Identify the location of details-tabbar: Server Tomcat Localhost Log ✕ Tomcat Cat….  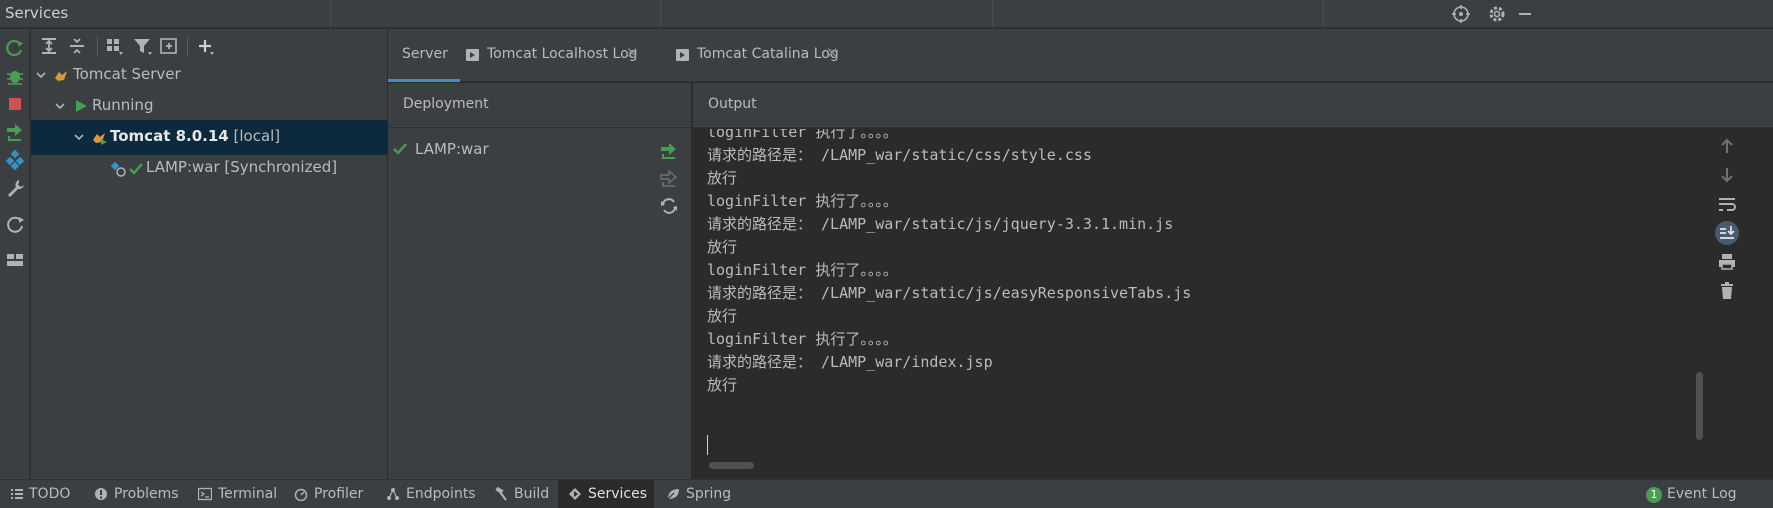
(1080, 55).